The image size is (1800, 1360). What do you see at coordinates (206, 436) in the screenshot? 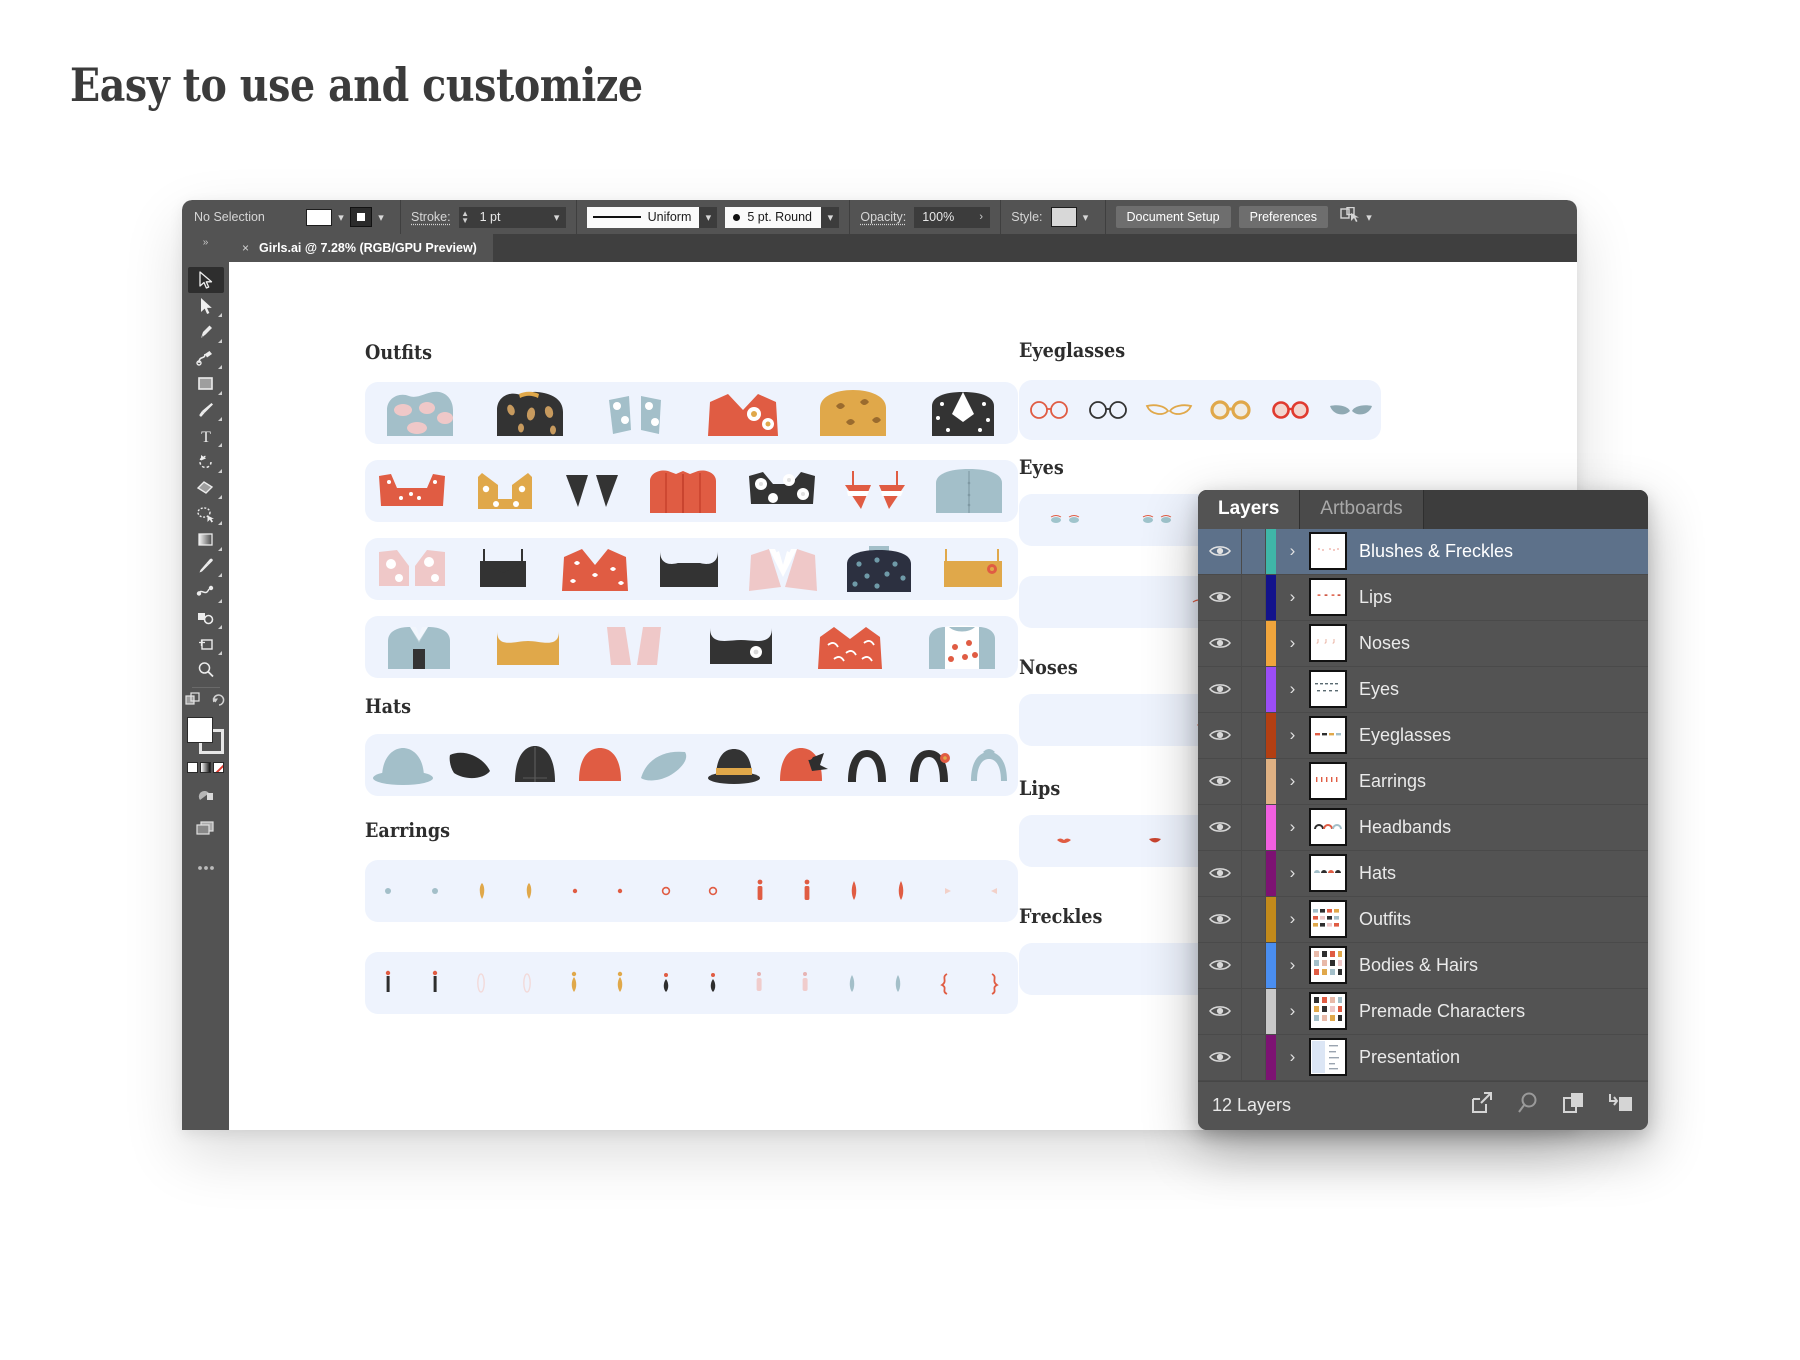
I see `type-tool: T` at bounding box center [206, 436].